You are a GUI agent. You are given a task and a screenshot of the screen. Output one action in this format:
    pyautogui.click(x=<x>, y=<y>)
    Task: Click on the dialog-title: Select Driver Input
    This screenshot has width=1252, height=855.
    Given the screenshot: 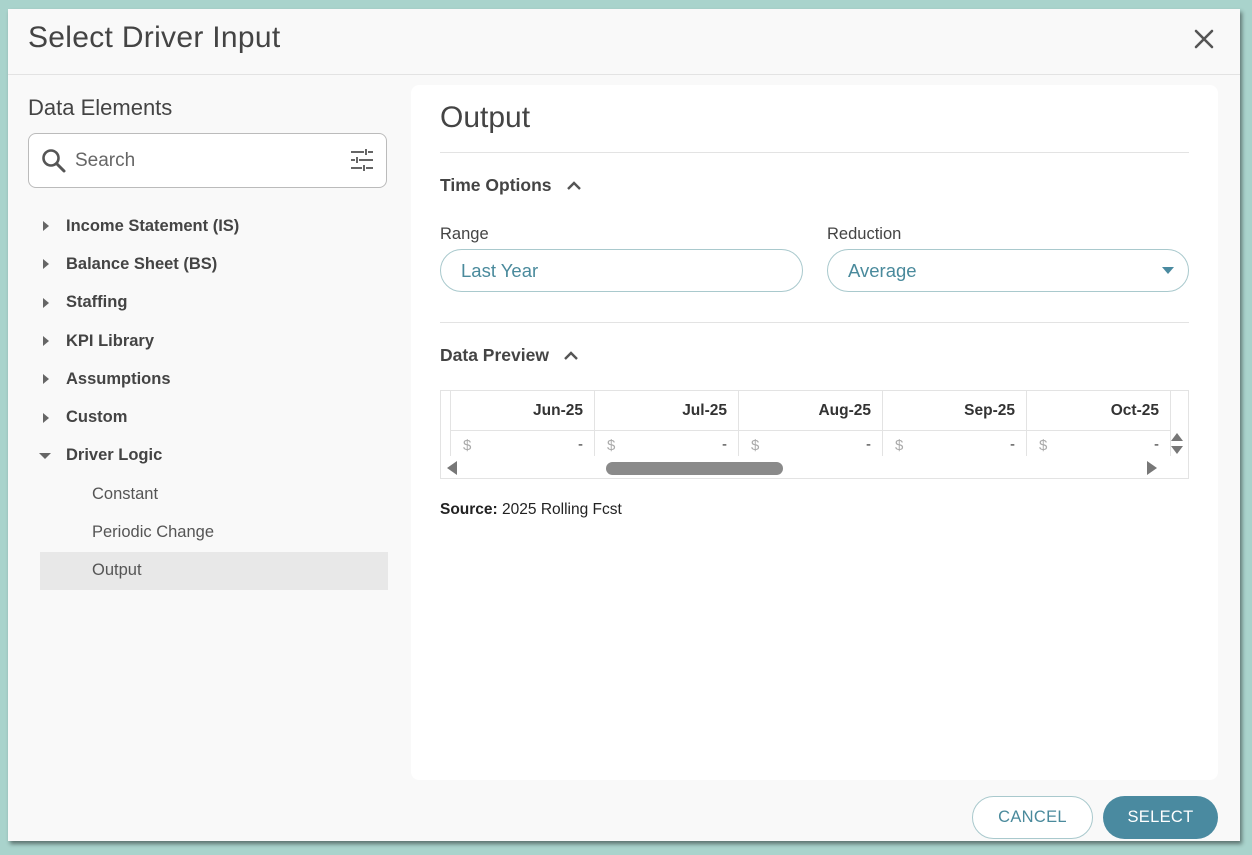 What is the action you would take?
    pyautogui.click(x=154, y=37)
    